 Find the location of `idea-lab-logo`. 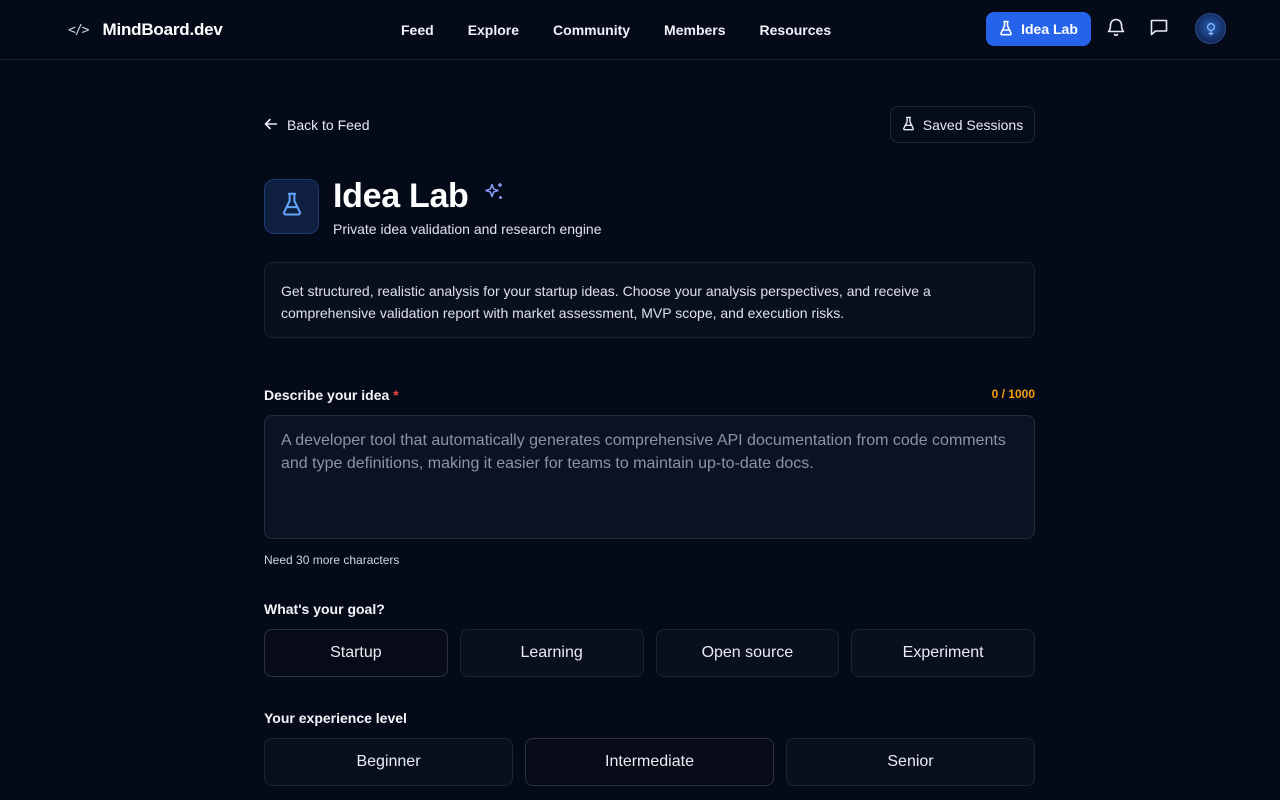

idea-lab-logo is located at coordinates (291, 206).